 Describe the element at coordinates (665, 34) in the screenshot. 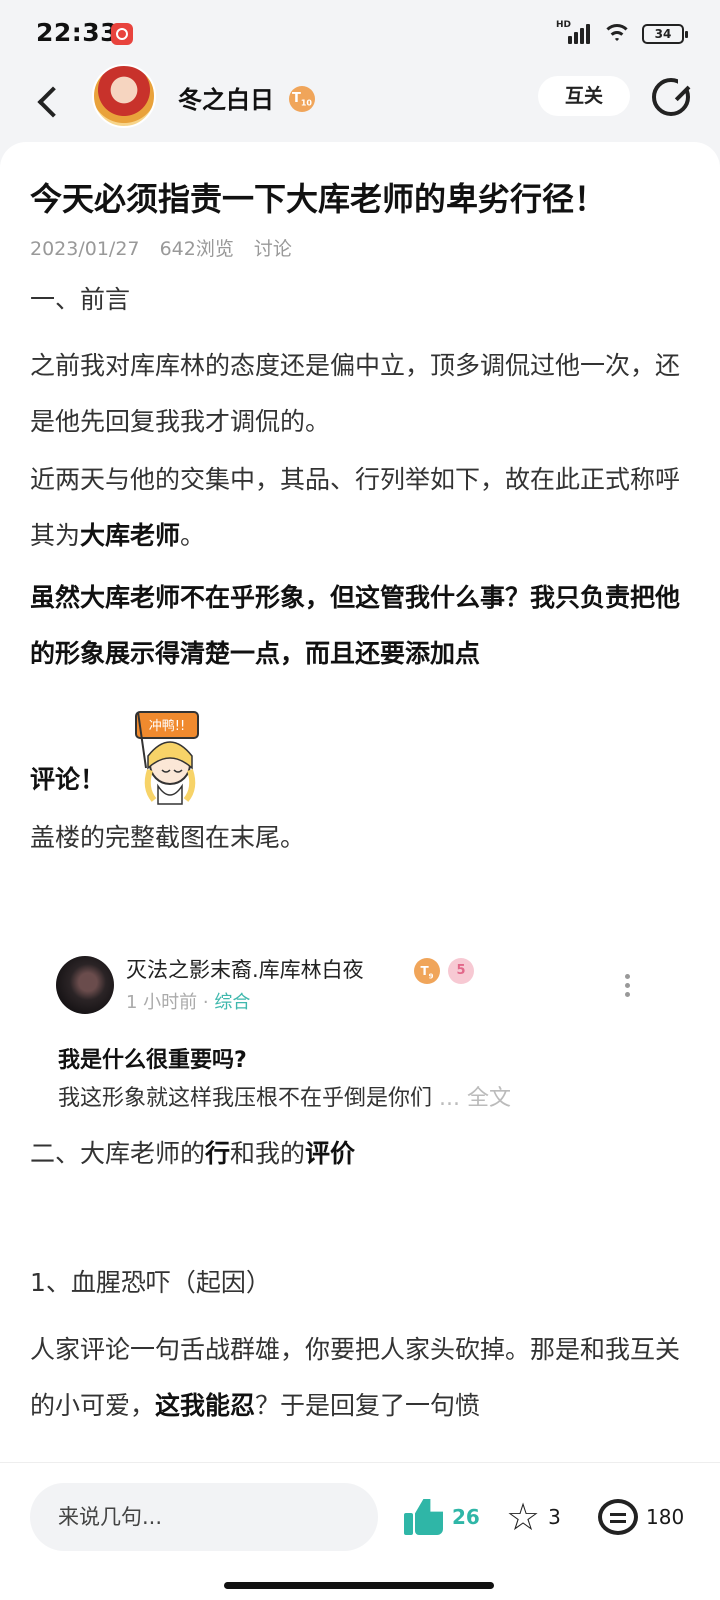

I see `battery-icon: 34` at that location.